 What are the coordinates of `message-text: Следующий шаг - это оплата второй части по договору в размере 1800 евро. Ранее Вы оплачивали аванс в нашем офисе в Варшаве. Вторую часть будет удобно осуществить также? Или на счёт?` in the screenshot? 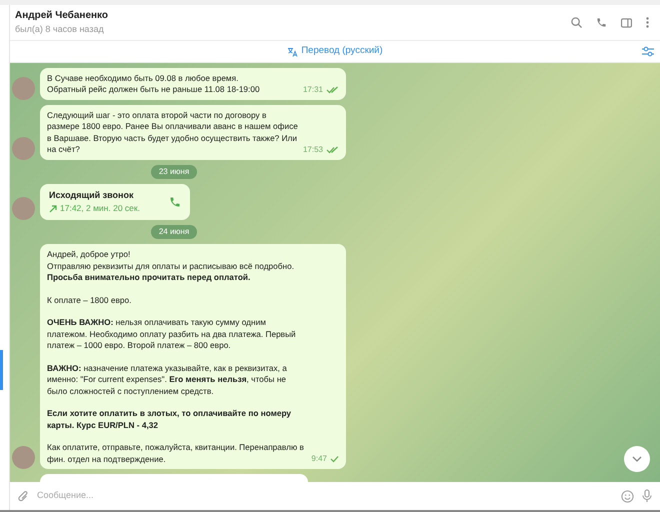 It's located at (173, 133).